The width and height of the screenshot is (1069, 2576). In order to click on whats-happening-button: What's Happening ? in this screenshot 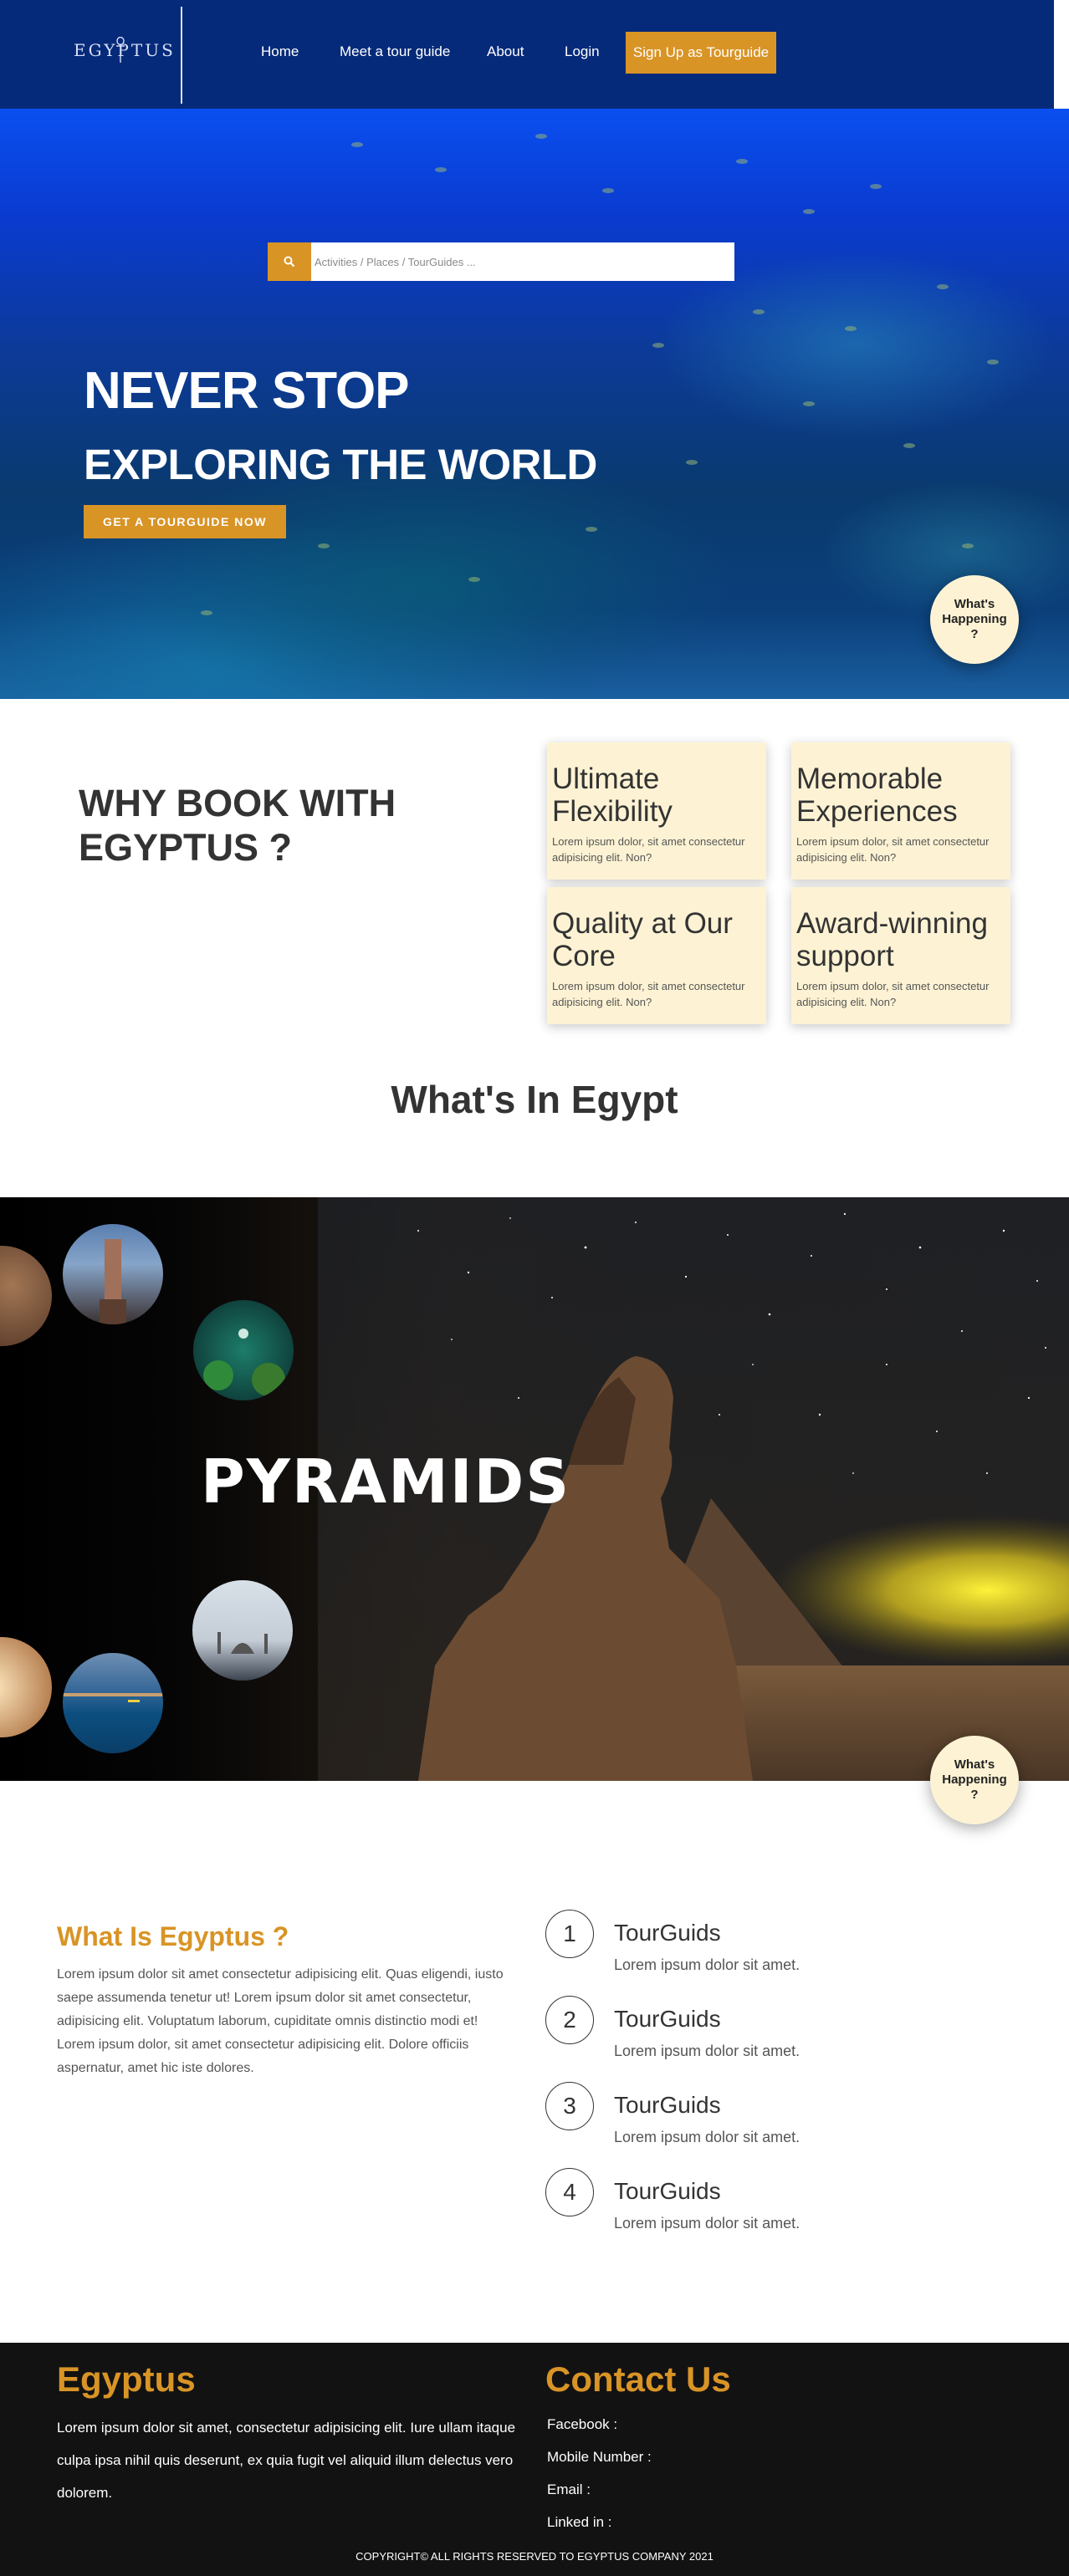, I will do `click(974, 619)`.